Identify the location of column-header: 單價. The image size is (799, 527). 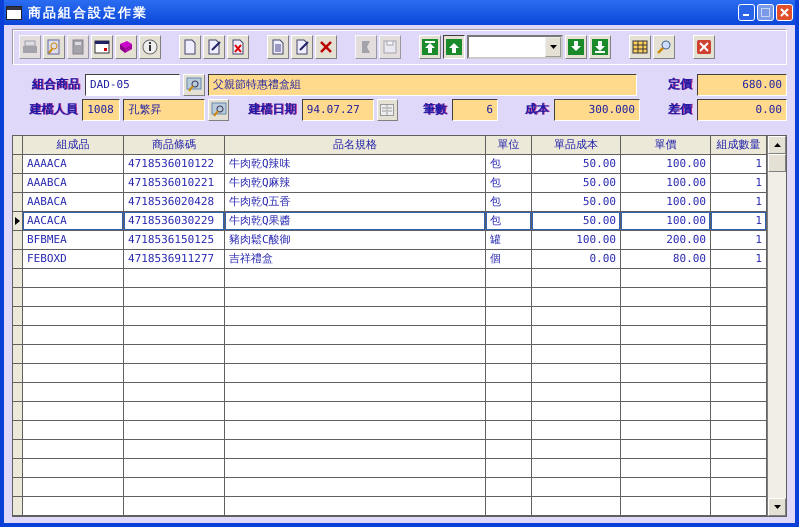
(666, 145).